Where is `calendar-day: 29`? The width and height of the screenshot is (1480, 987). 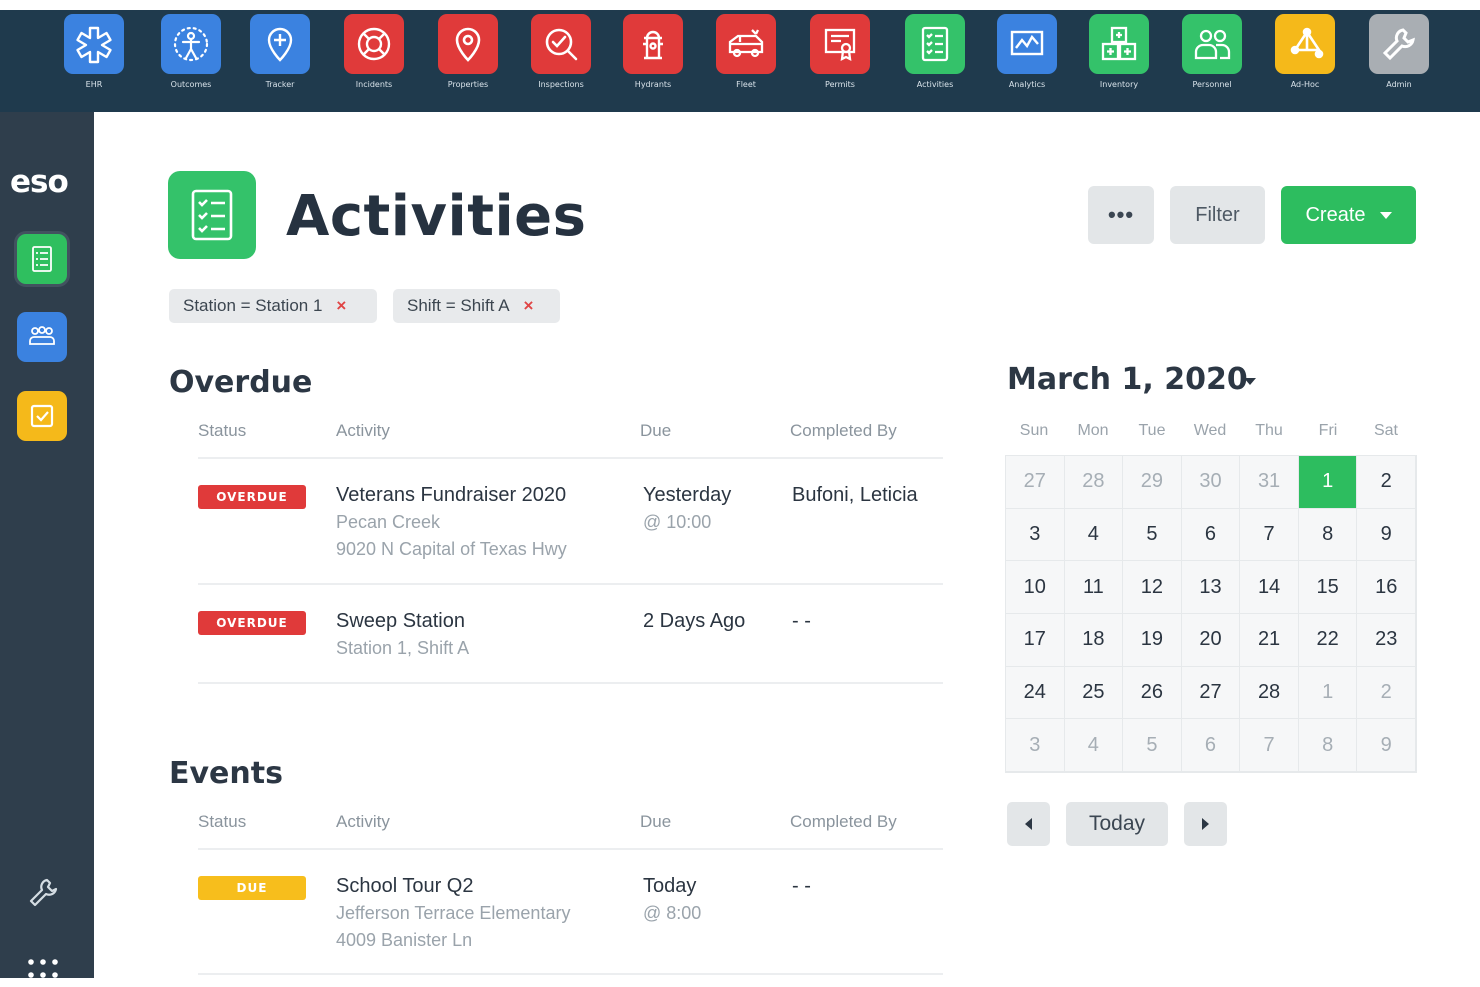 calendar-day: 29 is located at coordinates (1152, 482).